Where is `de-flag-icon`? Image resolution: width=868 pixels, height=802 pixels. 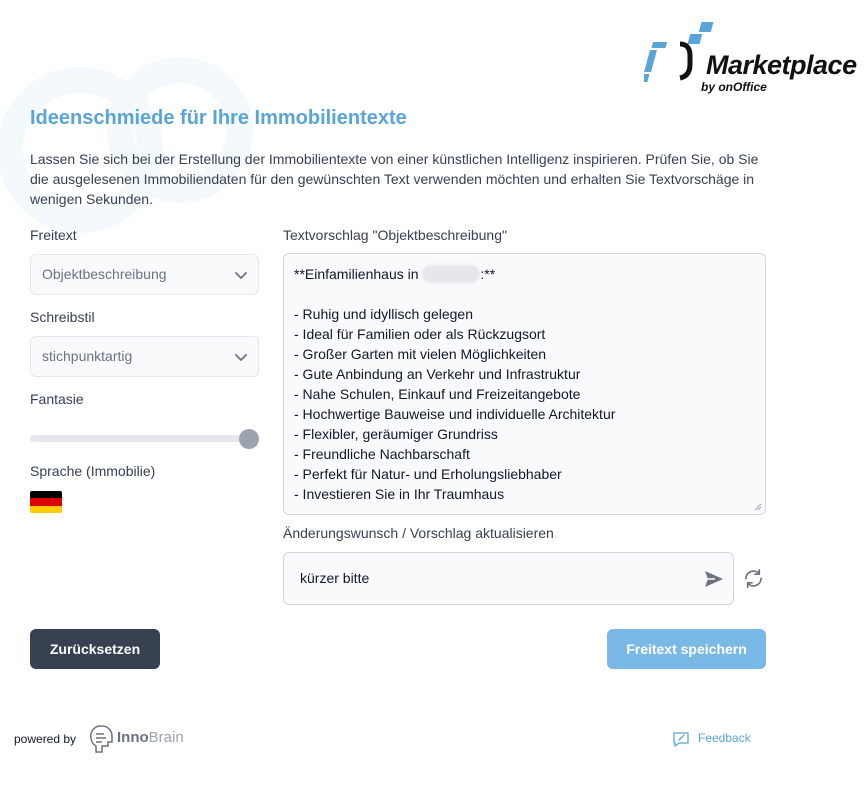
de-flag-icon is located at coordinates (46, 502).